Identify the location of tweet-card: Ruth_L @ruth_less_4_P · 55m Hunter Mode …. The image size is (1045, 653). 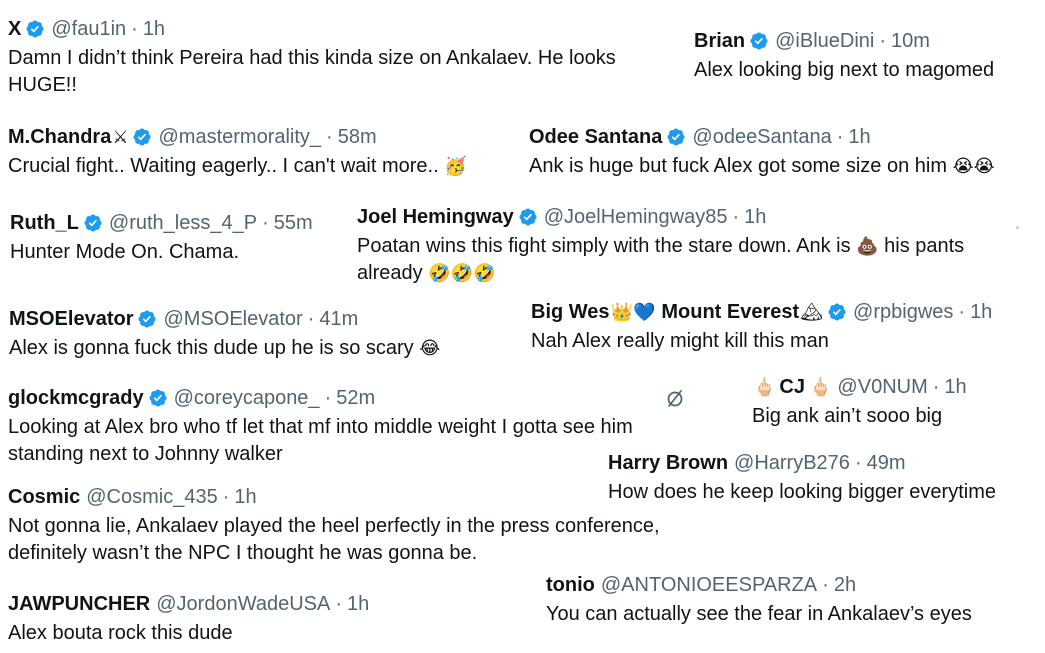
(161, 238).